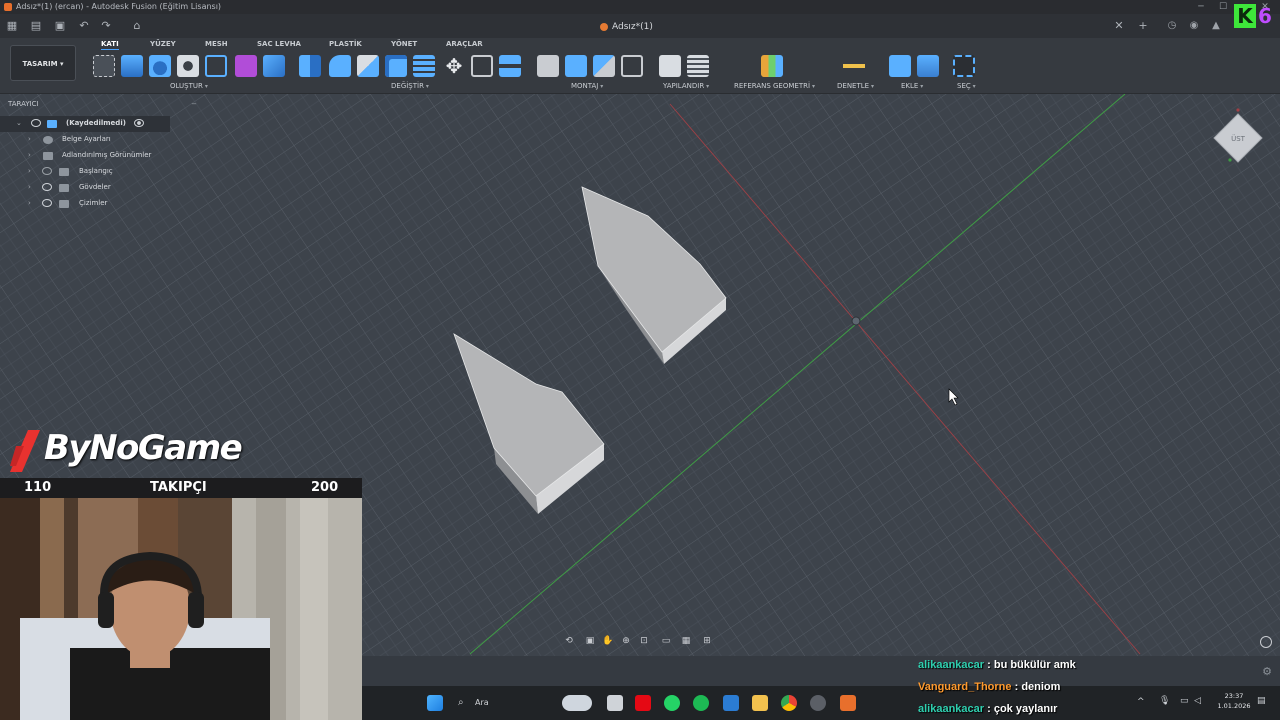 The width and height of the screenshot is (1280, 720). What do you see at coordinates (216, 44) in the screenshot?
I see `tab-mesh: MESH` at bounding box center [216, 44].